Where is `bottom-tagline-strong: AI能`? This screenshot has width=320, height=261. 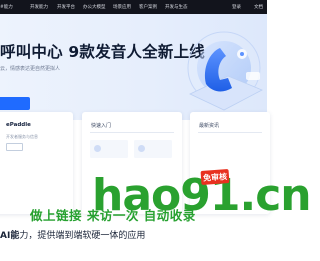
bottom-tagline-strong: AI能 is located at coordinates (10, 236).